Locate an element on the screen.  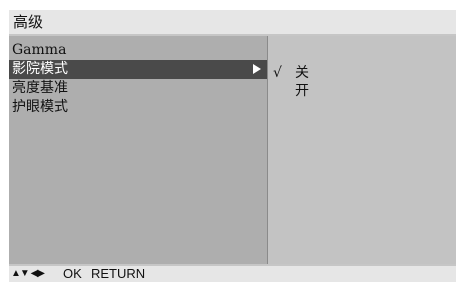
title-bar: 高级 is located at coordinates (232, 22).